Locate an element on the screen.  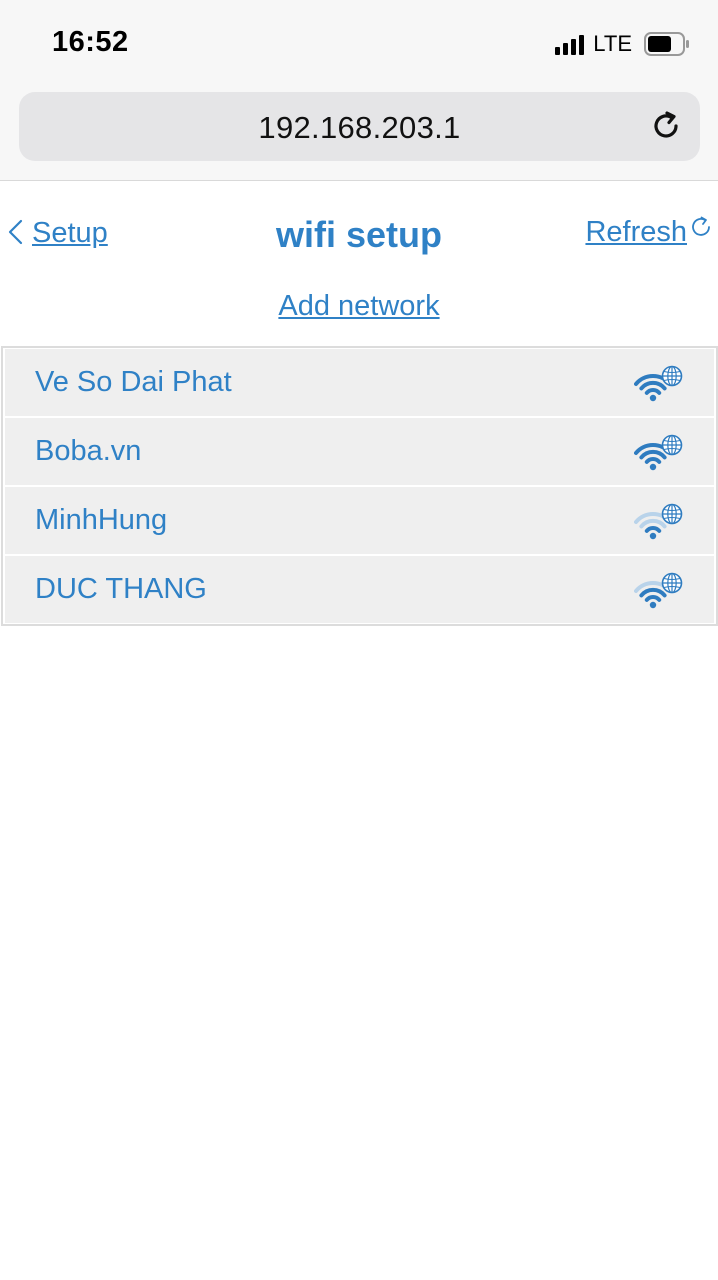
status-indicators: LTE is located at coordinates (622, 44).